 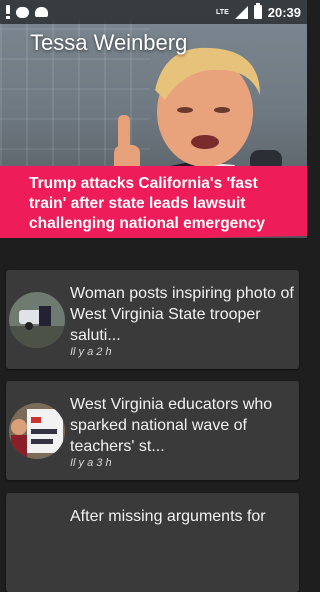 What do you see at coordinates (41, 12) in the screenshot?
I see `android-icon` at bounding box center [41, 12].